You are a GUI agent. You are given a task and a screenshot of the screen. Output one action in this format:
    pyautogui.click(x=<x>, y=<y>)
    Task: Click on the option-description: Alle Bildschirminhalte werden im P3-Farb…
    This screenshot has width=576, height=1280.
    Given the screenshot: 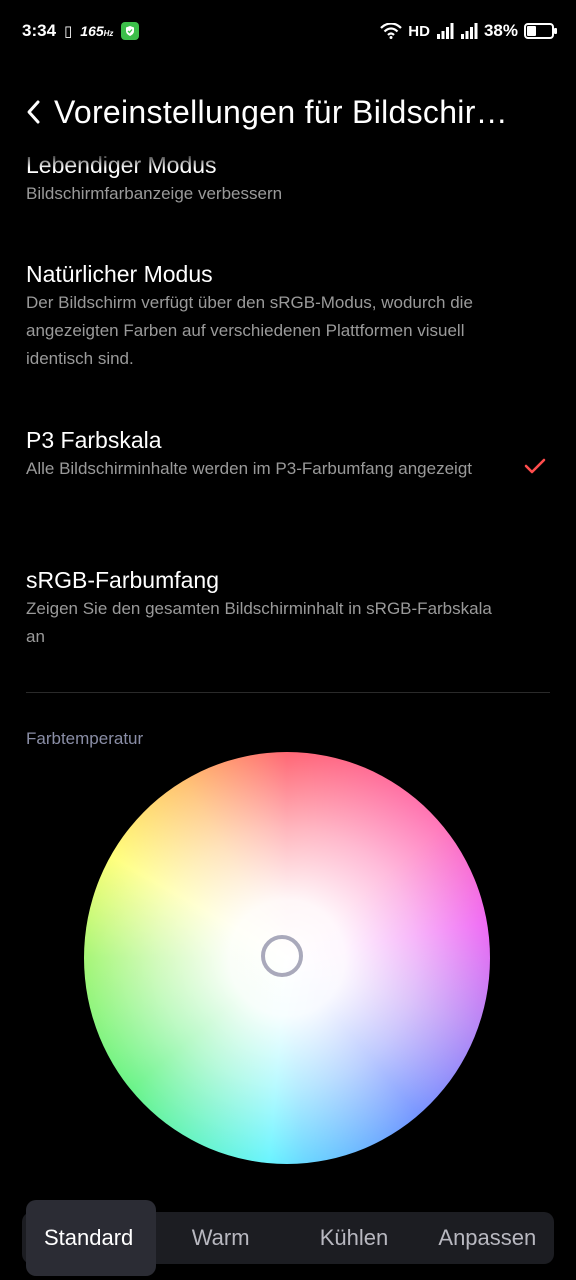 What is the action you would take?
    pyautogui.click(x=249, y=468)
    